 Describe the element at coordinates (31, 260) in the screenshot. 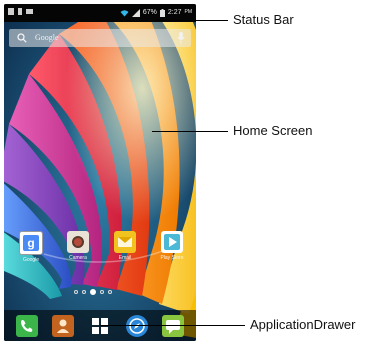

I see `app-label: Google` at that location.